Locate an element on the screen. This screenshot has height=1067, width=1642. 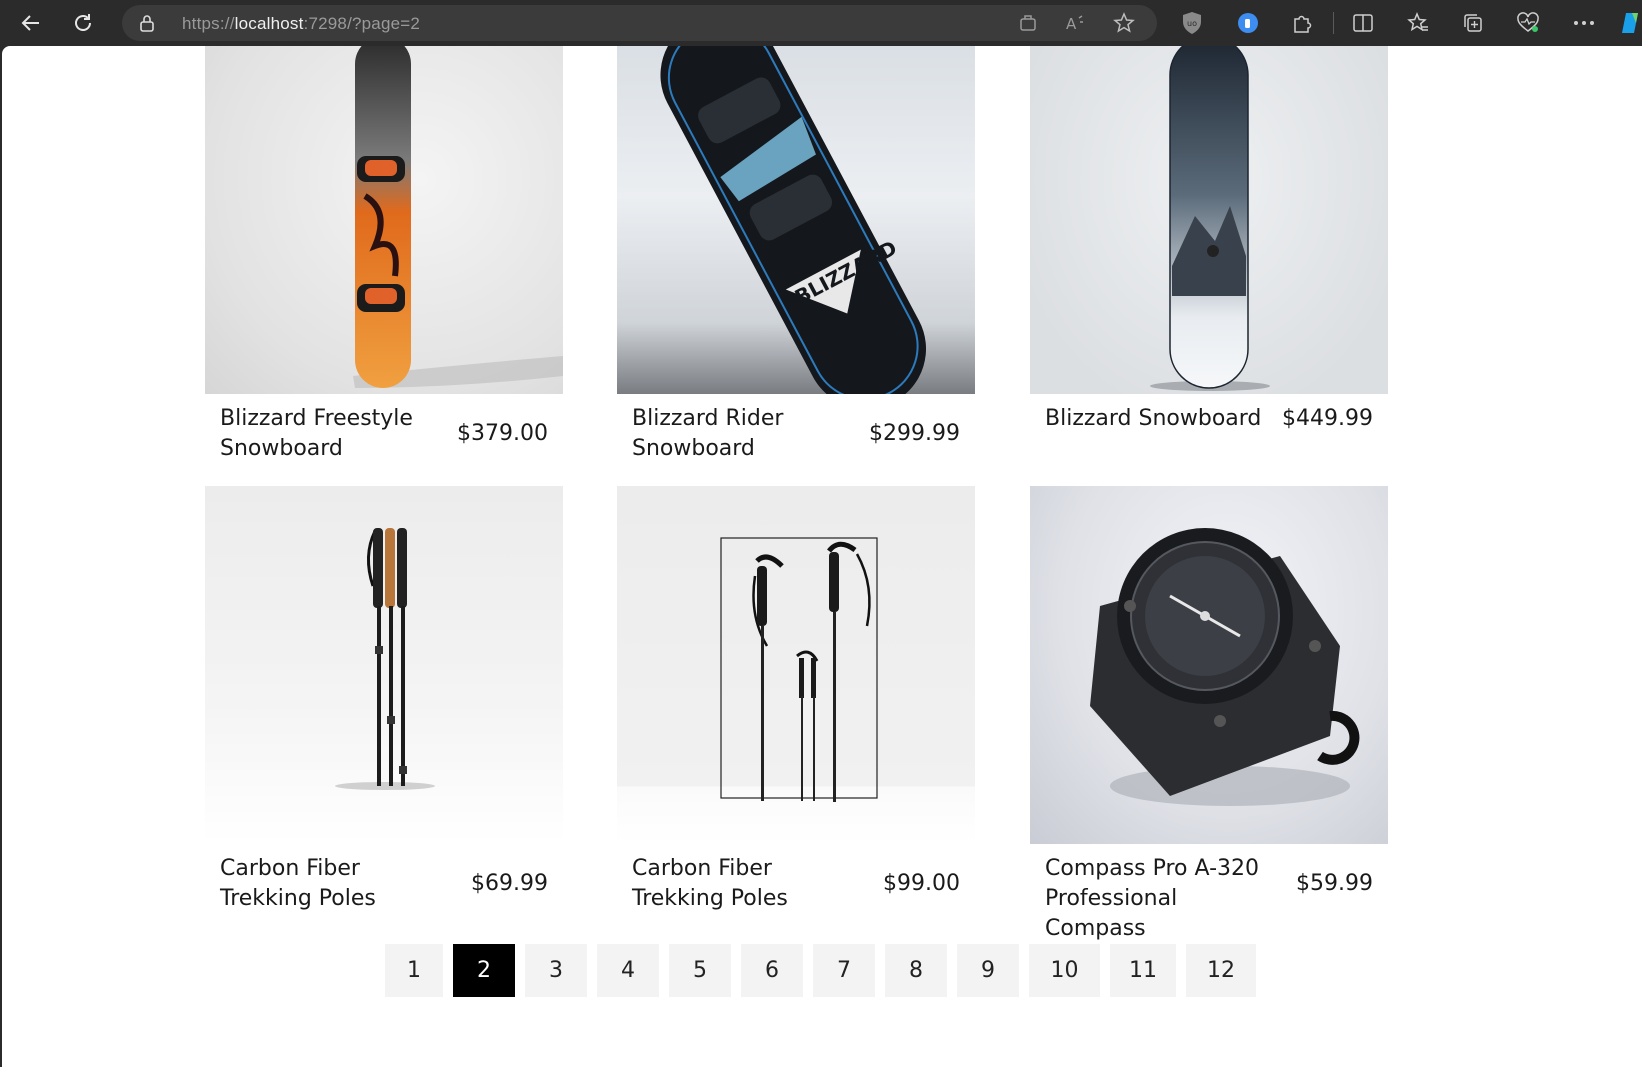
url-text: https://localhost:7298/?page=2 is located at coordinates (301, 24).